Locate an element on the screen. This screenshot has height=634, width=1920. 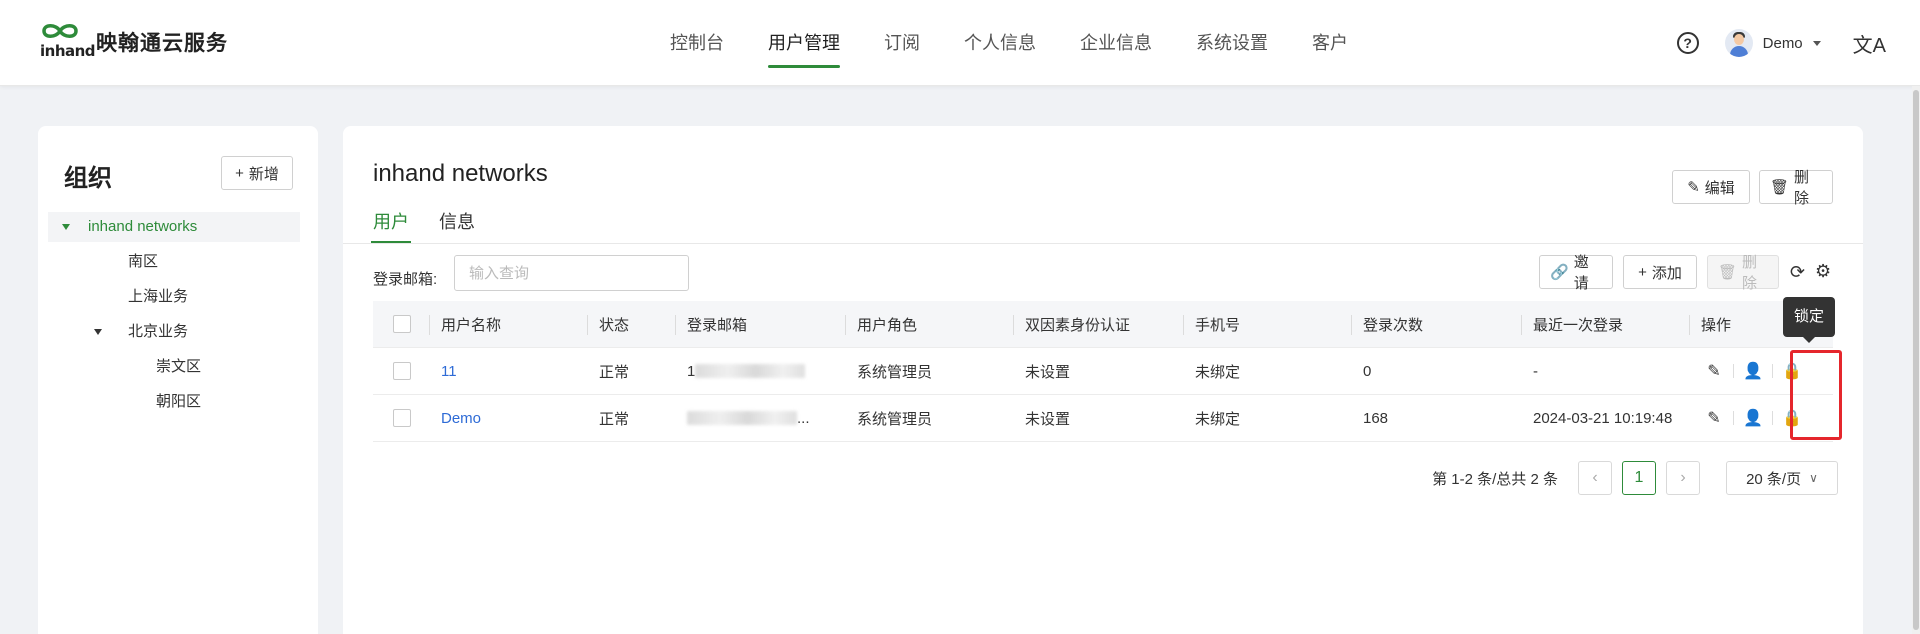
header-actions: ? Demo 文A is located at coordinates (1781, 43).